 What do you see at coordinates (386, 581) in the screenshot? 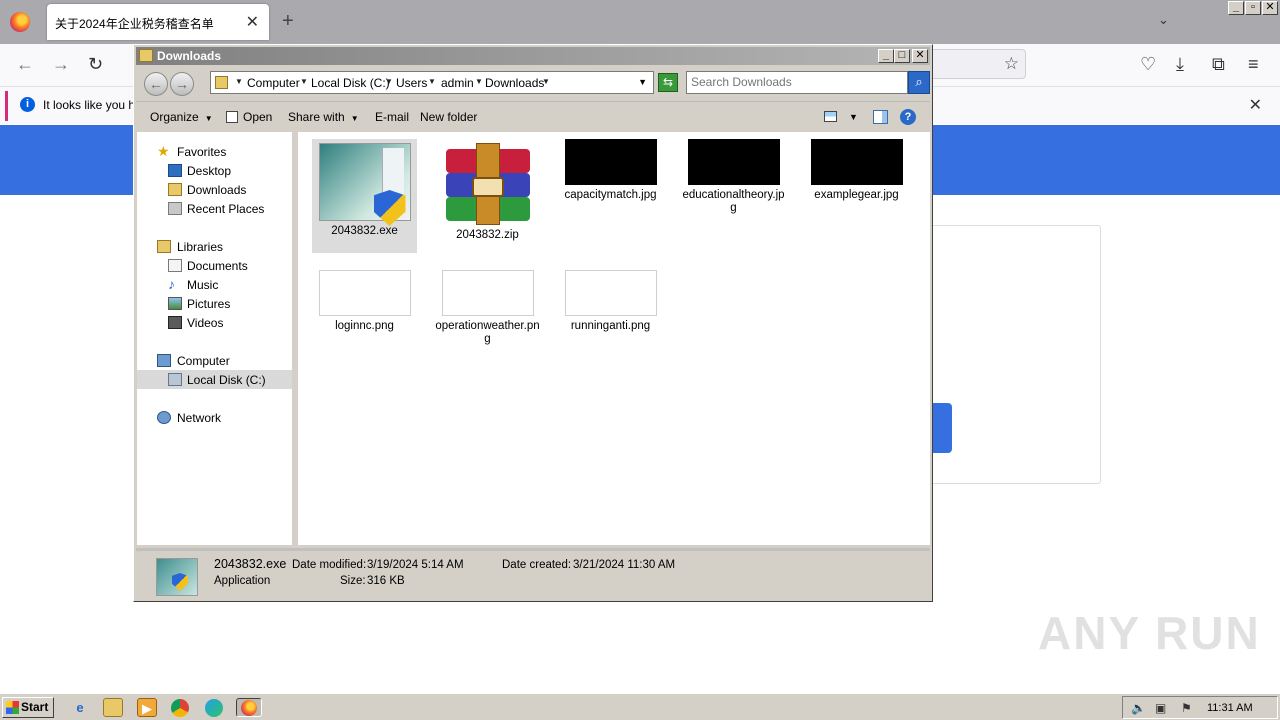
I see `details-size-value: 316 KB` at bounding box center [386, 581].